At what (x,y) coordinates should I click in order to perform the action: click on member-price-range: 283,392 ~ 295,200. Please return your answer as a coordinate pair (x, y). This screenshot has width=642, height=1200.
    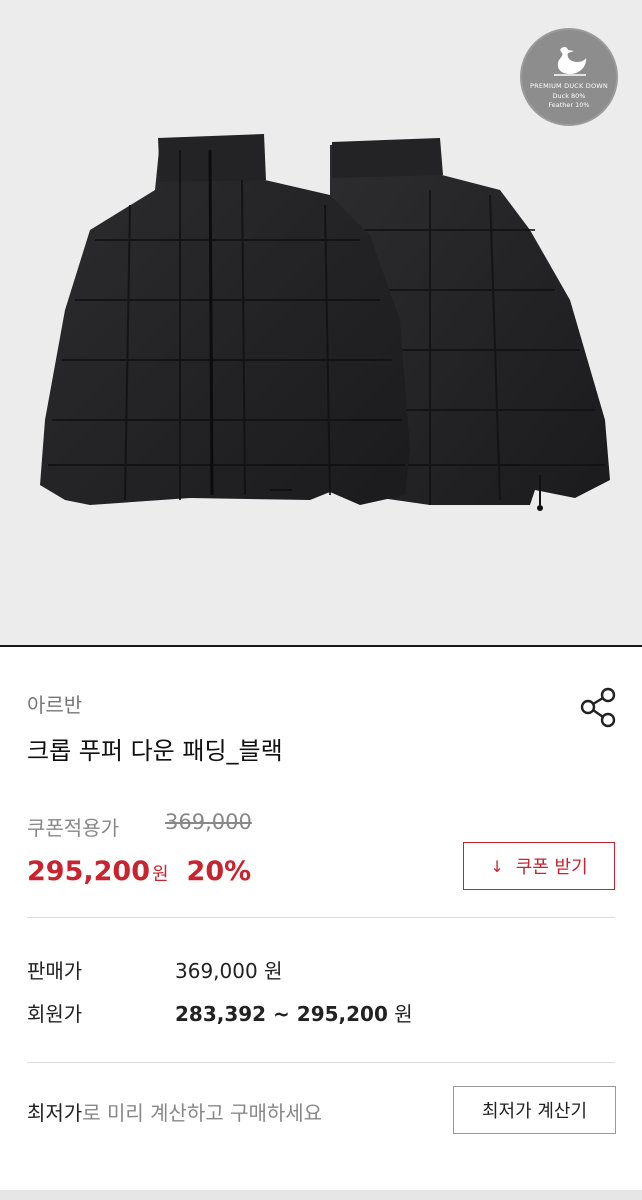
    Looking at the image, I should click on (281, 1014).